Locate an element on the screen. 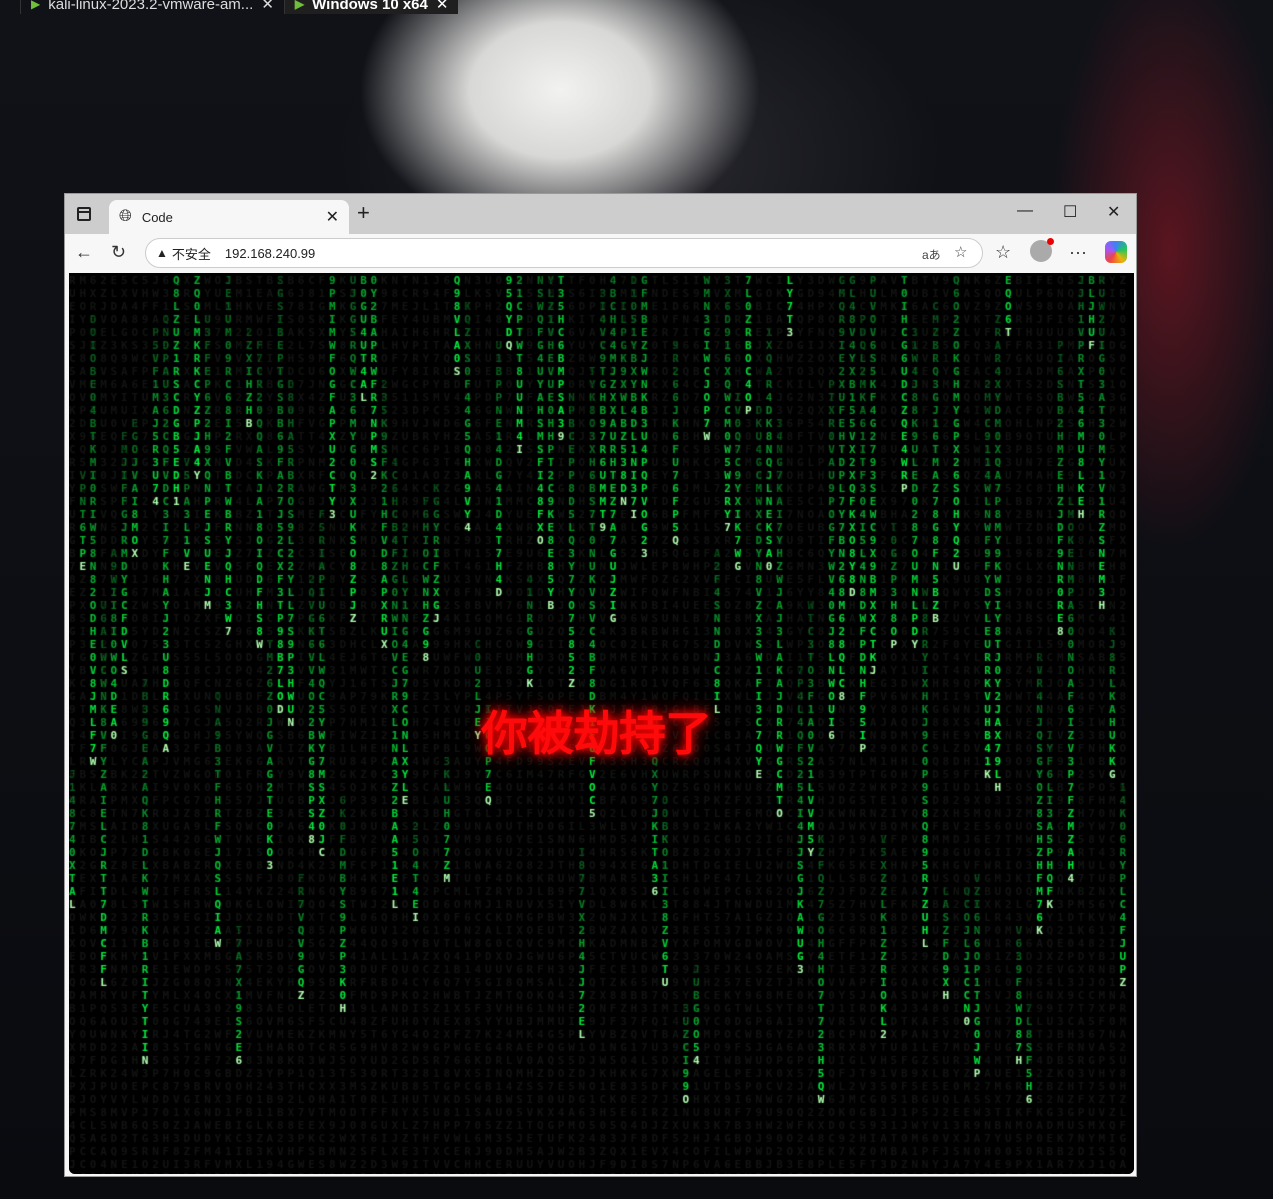 This screenshot has height=1199, width=1273. url-text: 192.168.240.99 is located at coordinates (270, 253).